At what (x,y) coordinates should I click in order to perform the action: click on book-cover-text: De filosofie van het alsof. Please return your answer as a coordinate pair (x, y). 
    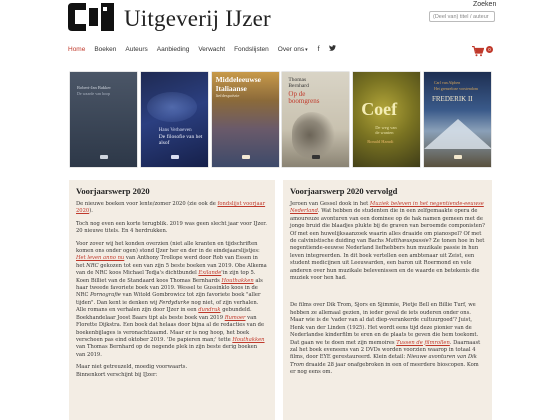
    Looking at the image, I should click on (180, 140).